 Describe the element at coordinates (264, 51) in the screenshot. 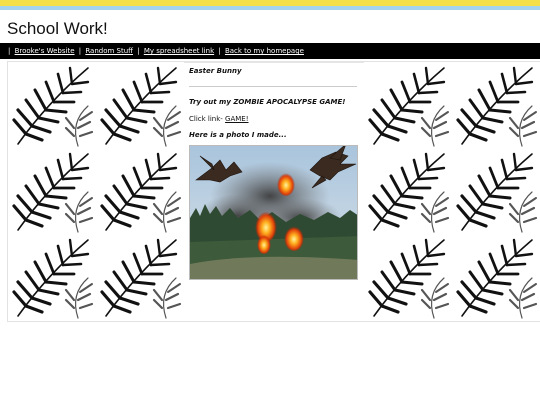

I see `nav-link-homepage: Back to my homepage` at that location.